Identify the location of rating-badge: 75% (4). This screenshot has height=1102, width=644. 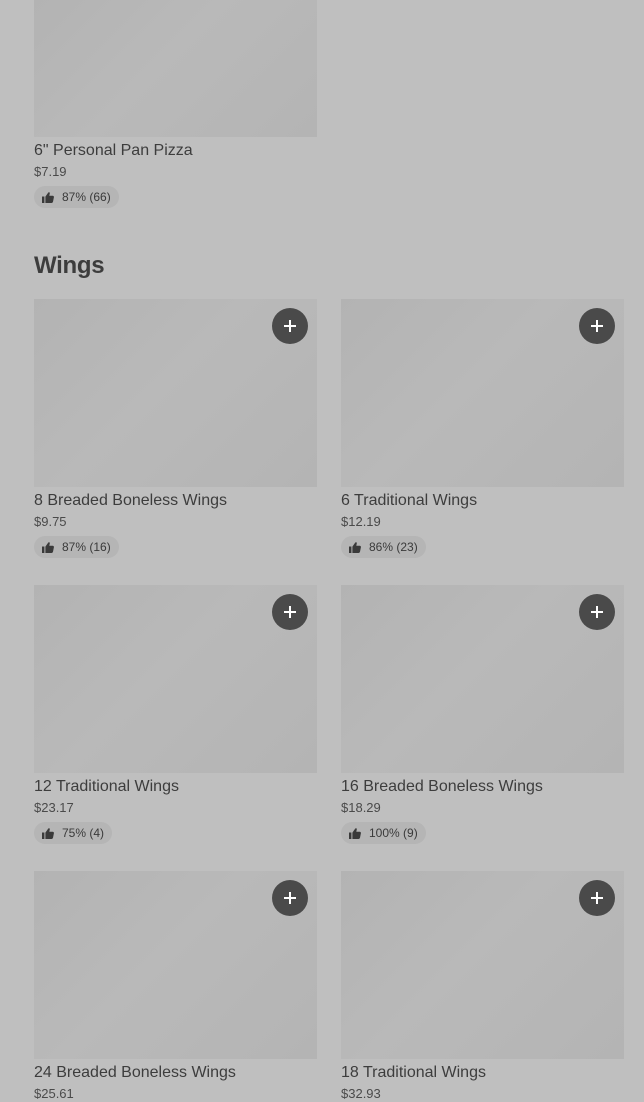
(73, 833).